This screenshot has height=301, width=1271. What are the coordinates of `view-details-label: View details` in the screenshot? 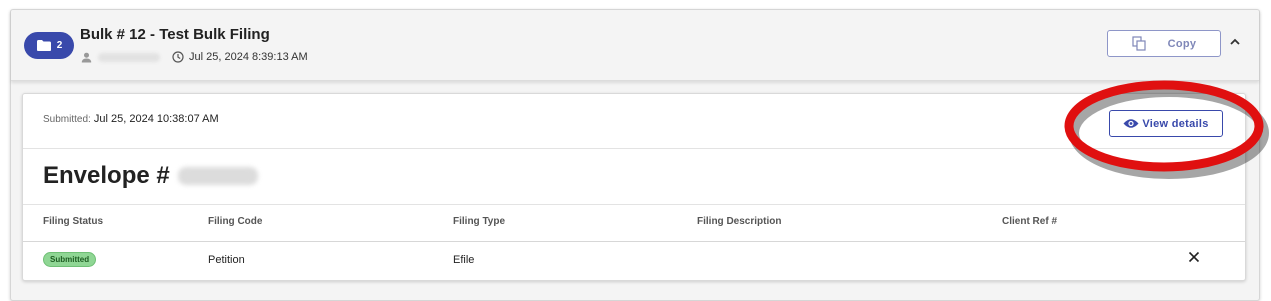 It's located at (1175, 123).